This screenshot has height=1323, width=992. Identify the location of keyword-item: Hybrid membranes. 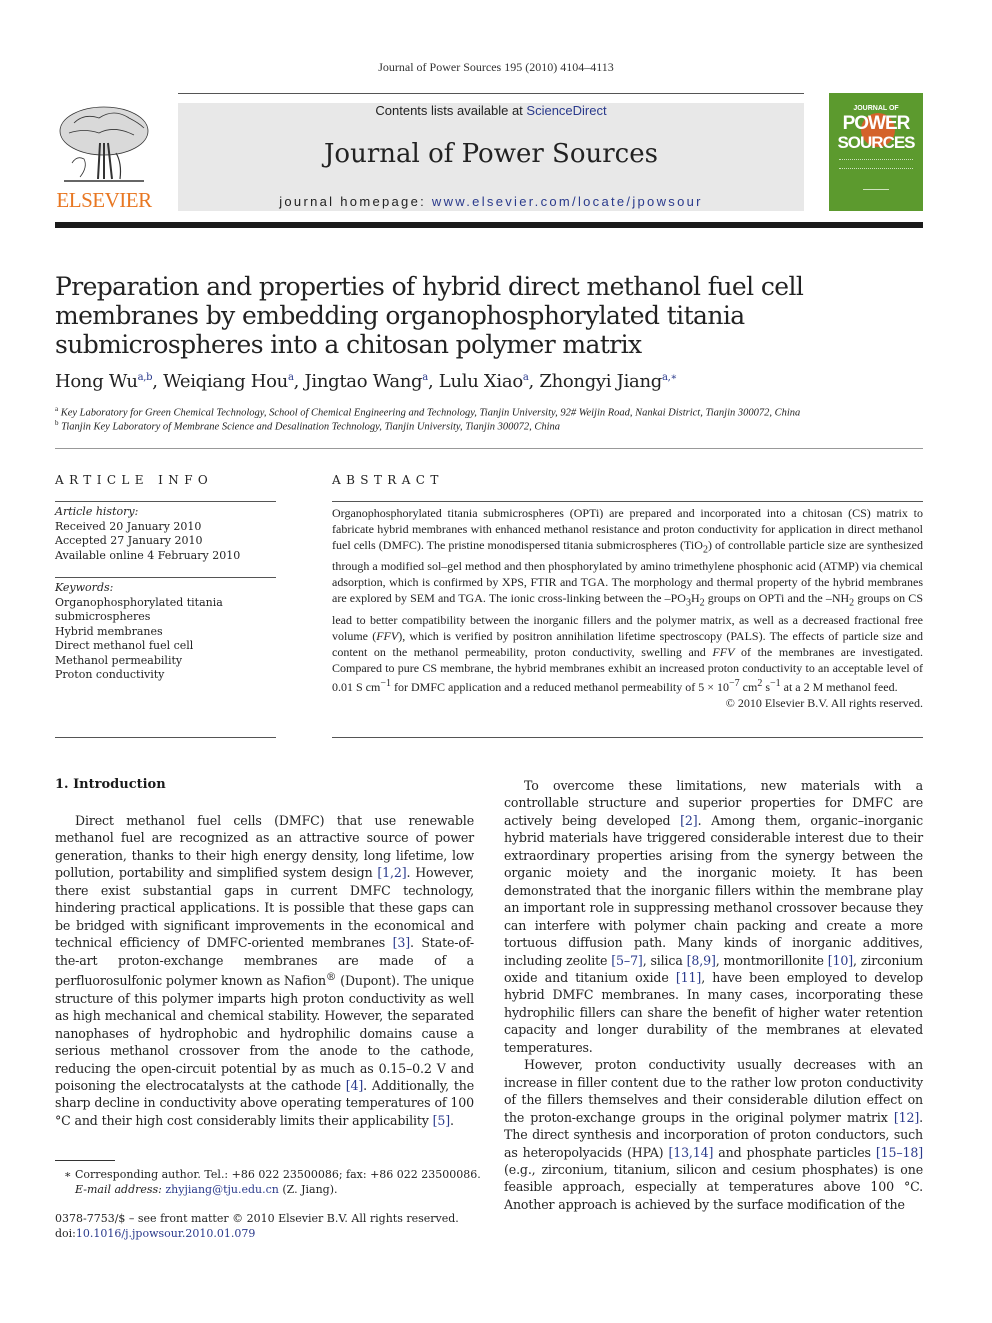
(109, 631).